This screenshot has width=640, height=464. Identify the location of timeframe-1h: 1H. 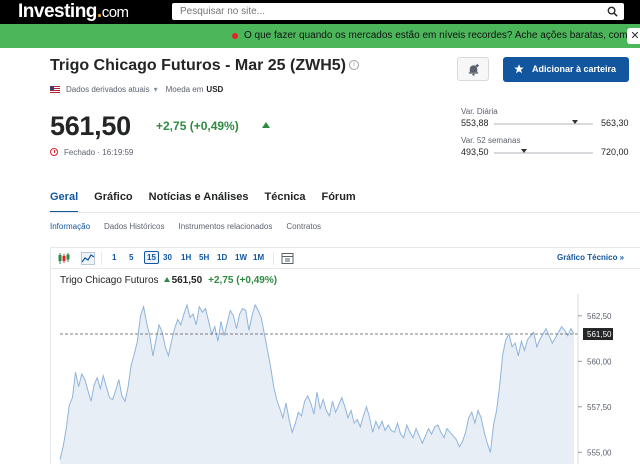
(186, 257).